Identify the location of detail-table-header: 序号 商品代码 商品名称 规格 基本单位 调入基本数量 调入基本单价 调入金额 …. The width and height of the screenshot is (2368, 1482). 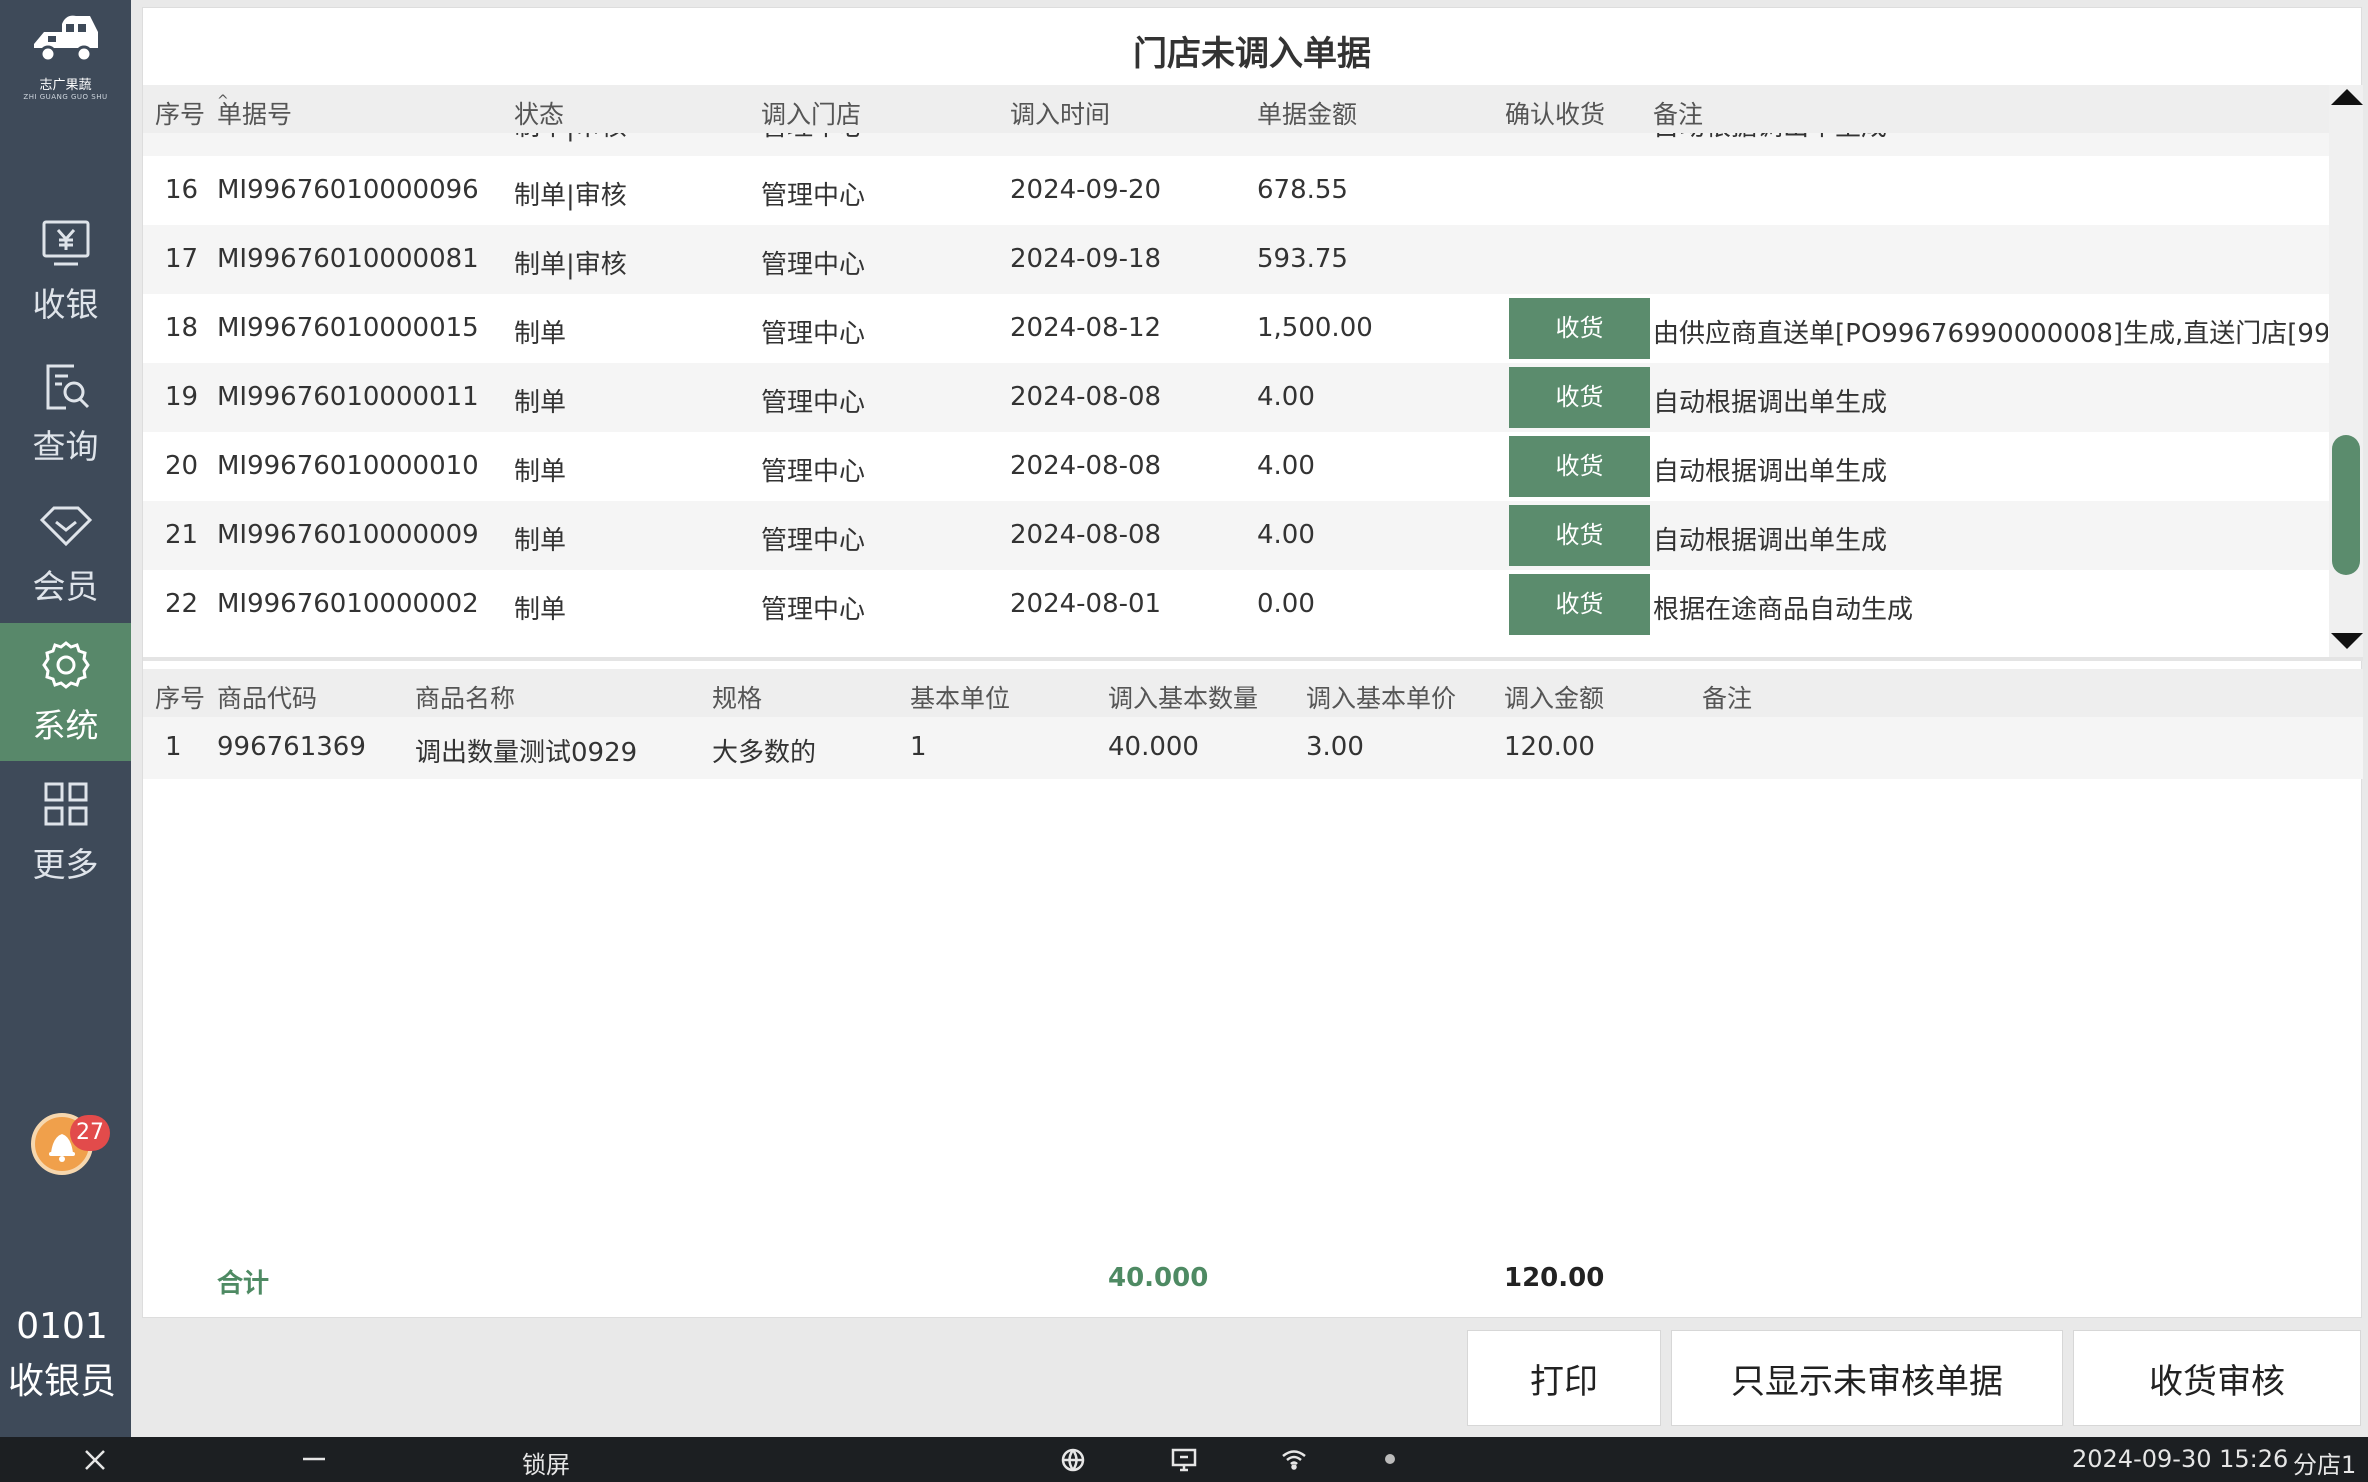
(1253, 693).